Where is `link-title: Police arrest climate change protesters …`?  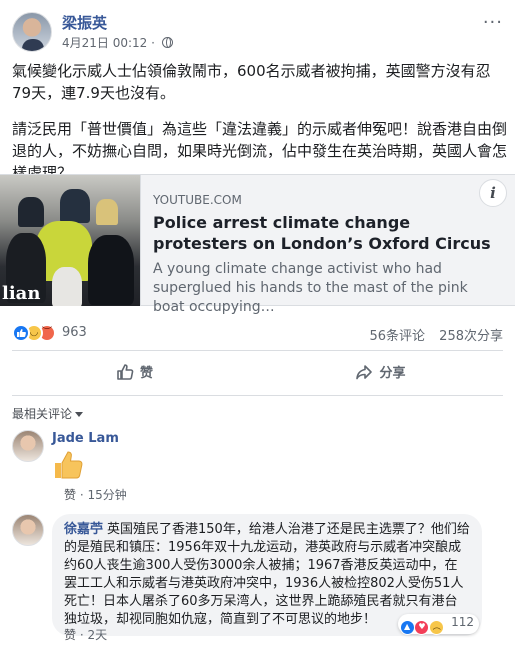 link-title: Police arrest climate change protesters … is located at coordinates (328, 233).